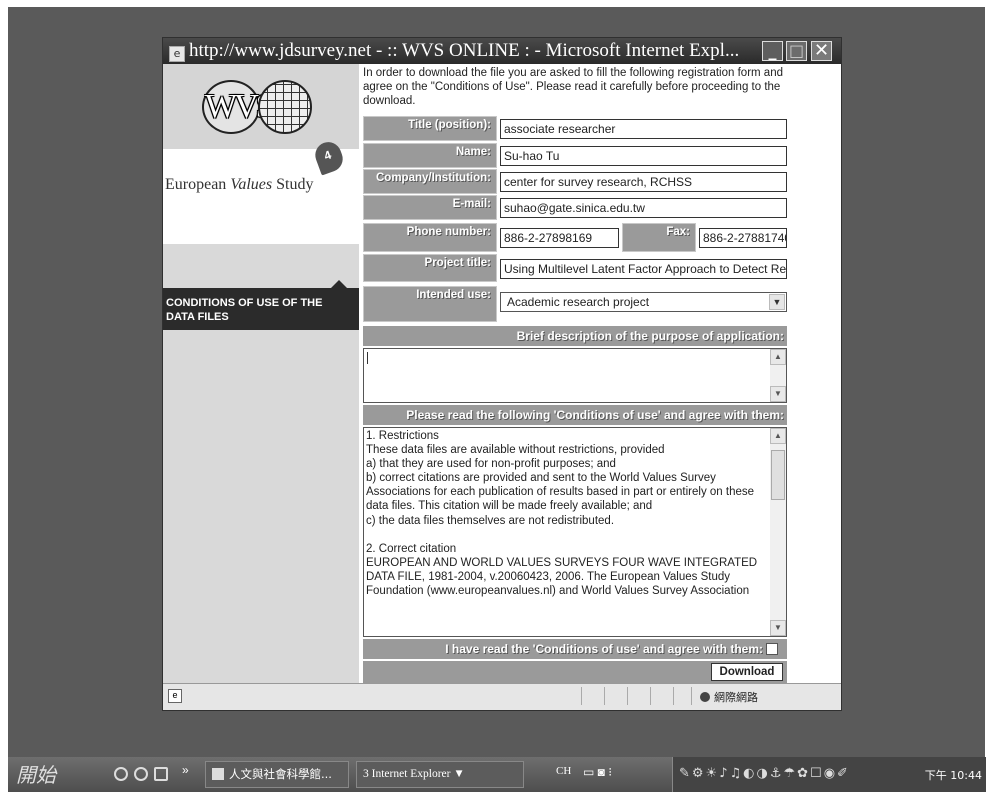 The height and width of the screenshot is (792, 987). Describe the element at coordinates (285, 107) in the screenshot. I see `globe-icon` at that location.